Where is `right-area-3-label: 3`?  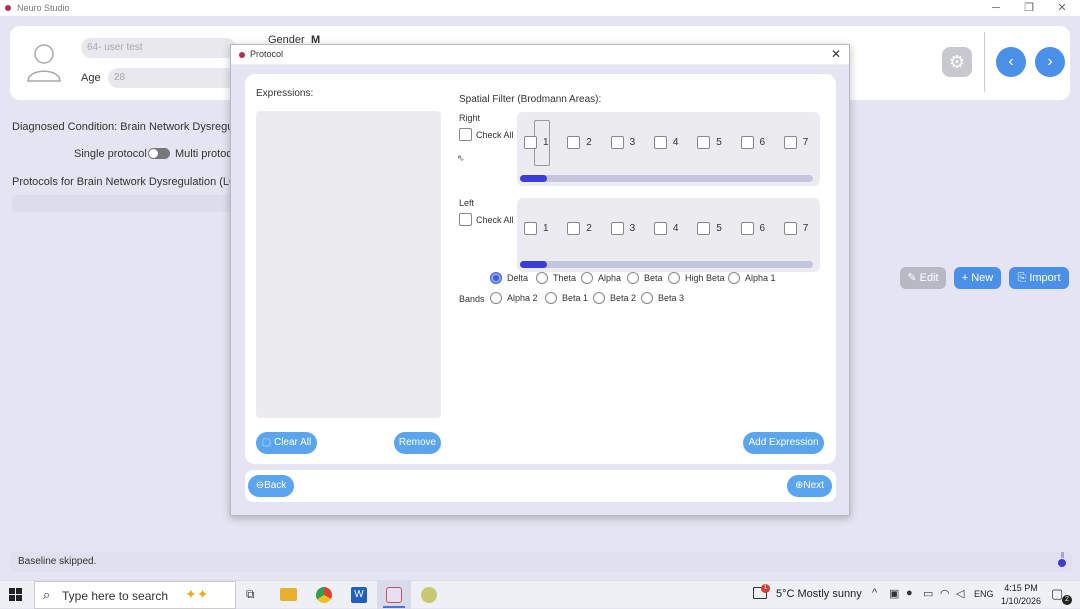 right-area-3-label: 3 is located at coordinates (632, 142).